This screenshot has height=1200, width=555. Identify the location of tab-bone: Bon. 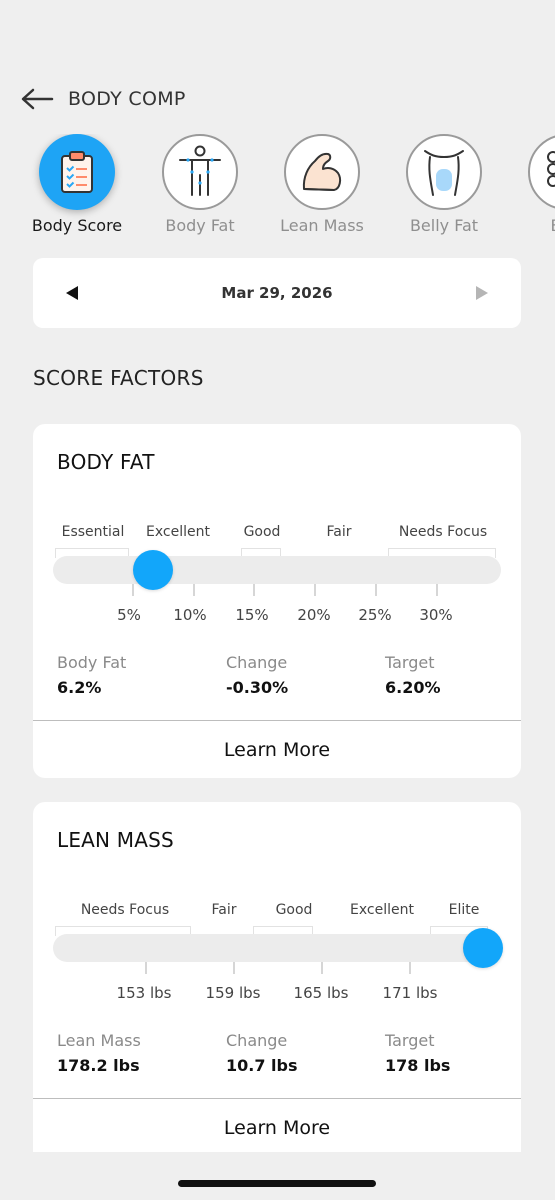
(533, 184).